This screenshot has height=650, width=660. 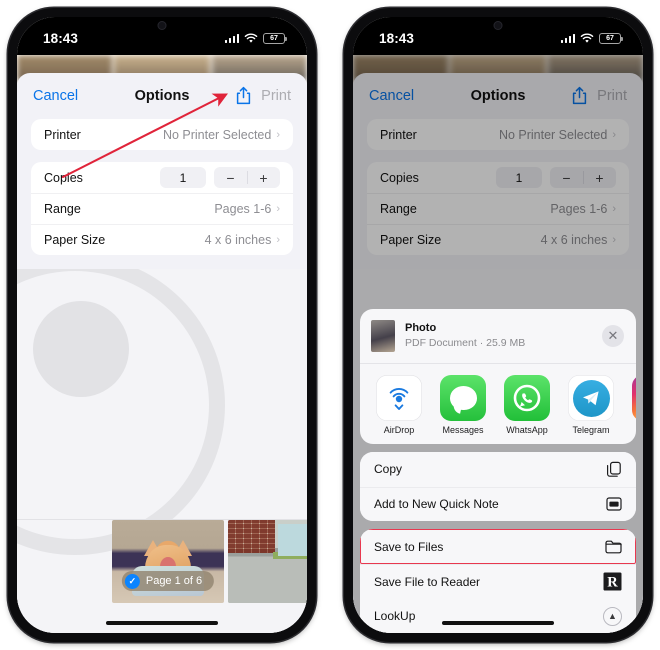 I want to click on row-label-copies: Copies, so click(x=63, y=177).